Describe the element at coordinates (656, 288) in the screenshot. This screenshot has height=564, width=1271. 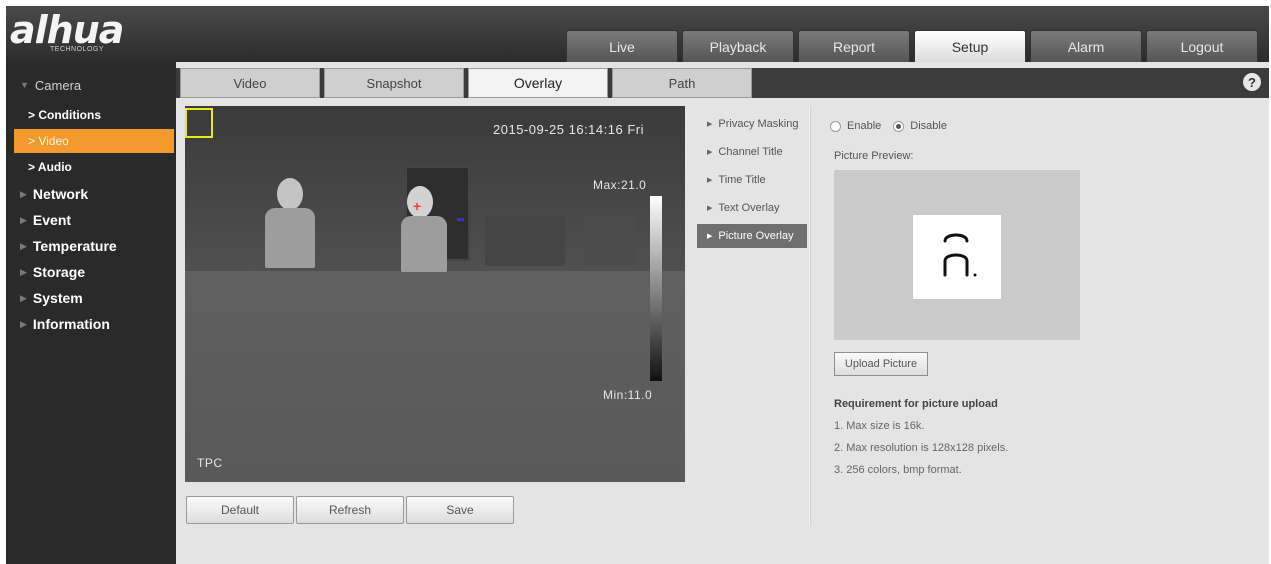
I see `temperature-scale-bar` at that location.